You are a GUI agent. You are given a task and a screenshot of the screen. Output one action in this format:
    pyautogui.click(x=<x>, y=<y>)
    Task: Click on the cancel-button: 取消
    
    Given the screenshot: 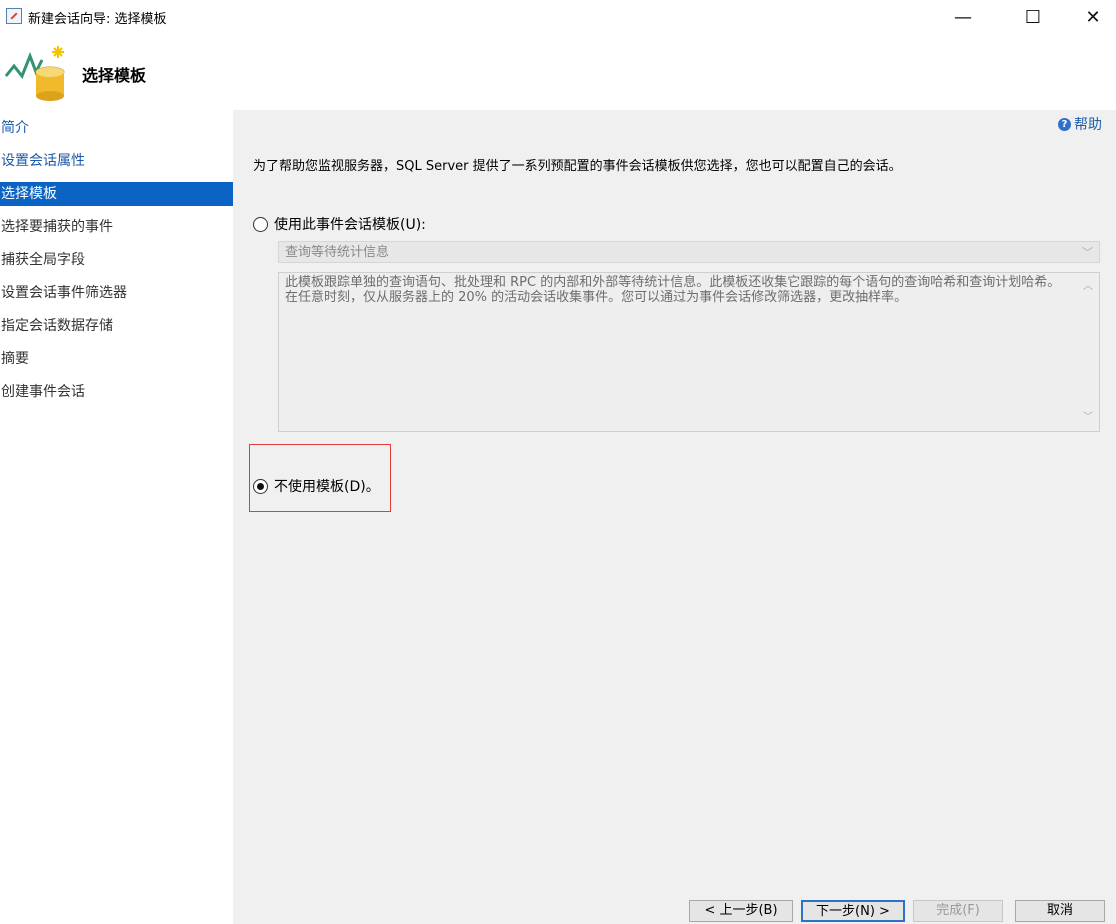 What is the action you would take?
    pyautogui.click(x=1060, y=911)
    